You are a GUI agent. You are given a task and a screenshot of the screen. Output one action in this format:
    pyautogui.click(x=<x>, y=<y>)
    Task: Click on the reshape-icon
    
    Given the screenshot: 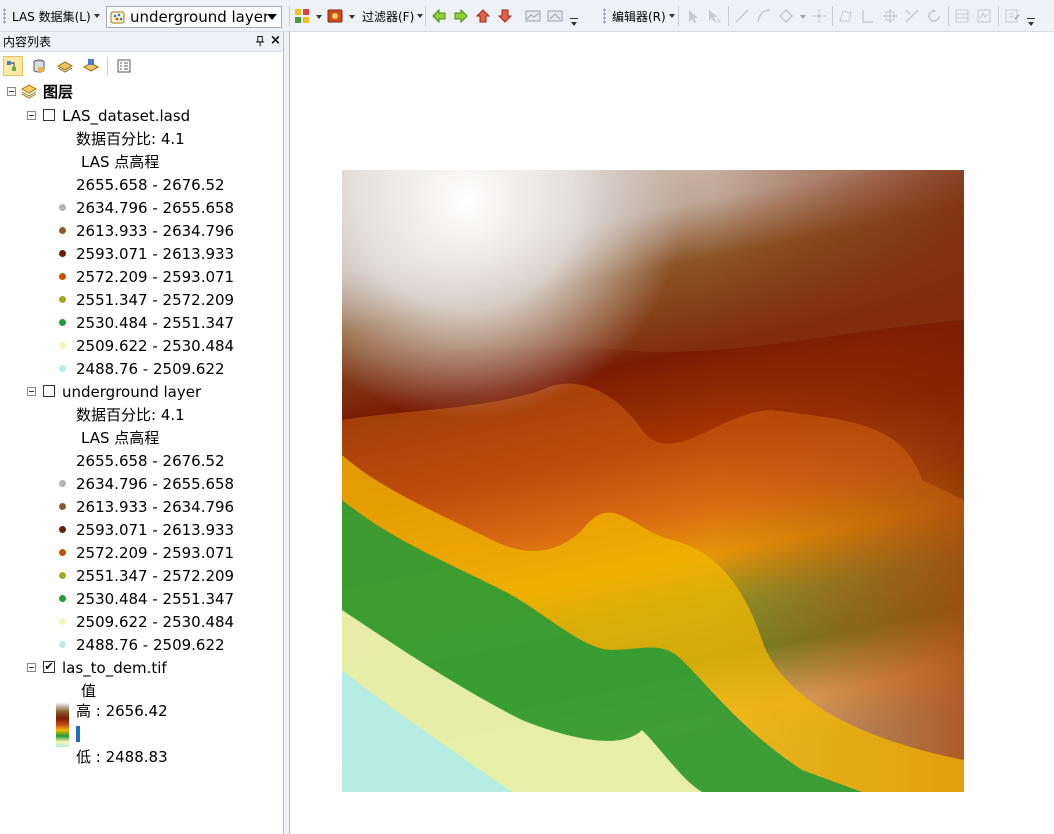 What is the action you would take?
    pyautogui.click(x=868, y=16)
    